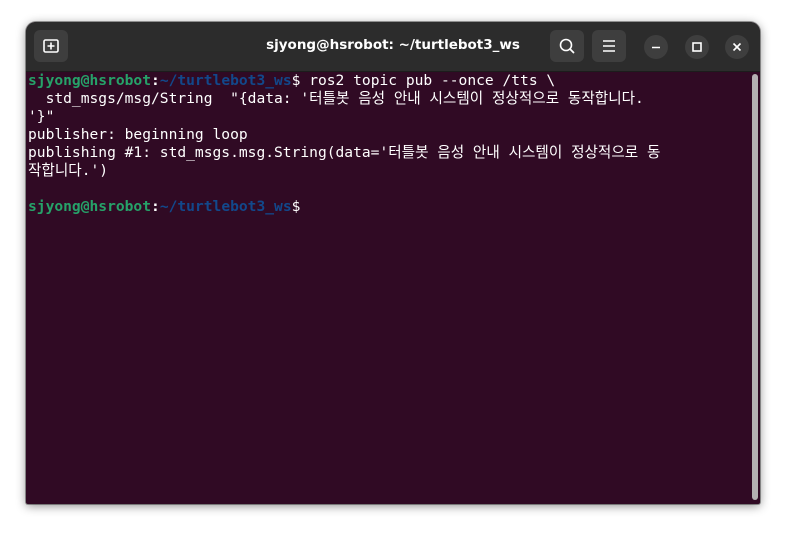 This screenshot has width=786, height=533. I want to click on search-icon, so click(567, 46).